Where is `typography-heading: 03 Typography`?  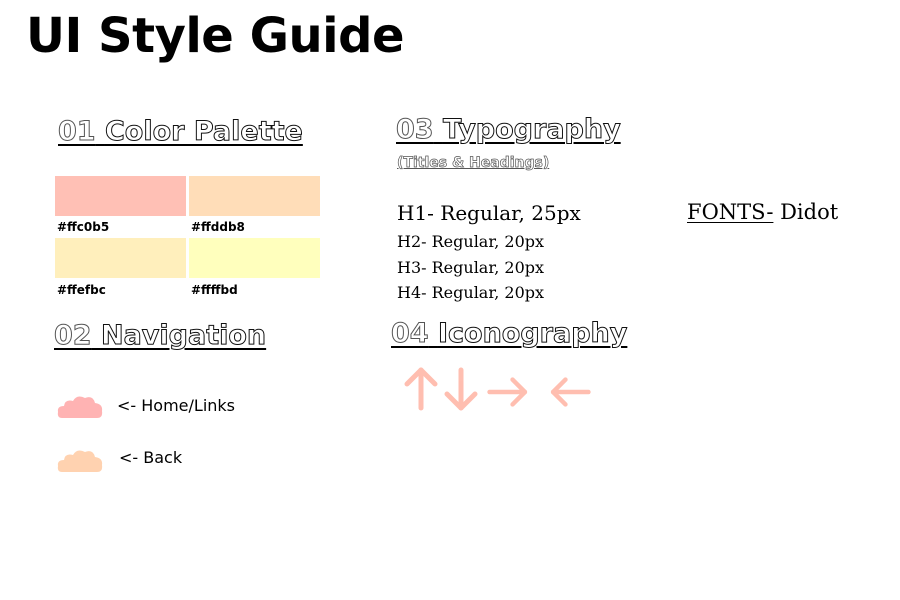
typography-heading: 03 Typography is located at coordinates (509, 130).